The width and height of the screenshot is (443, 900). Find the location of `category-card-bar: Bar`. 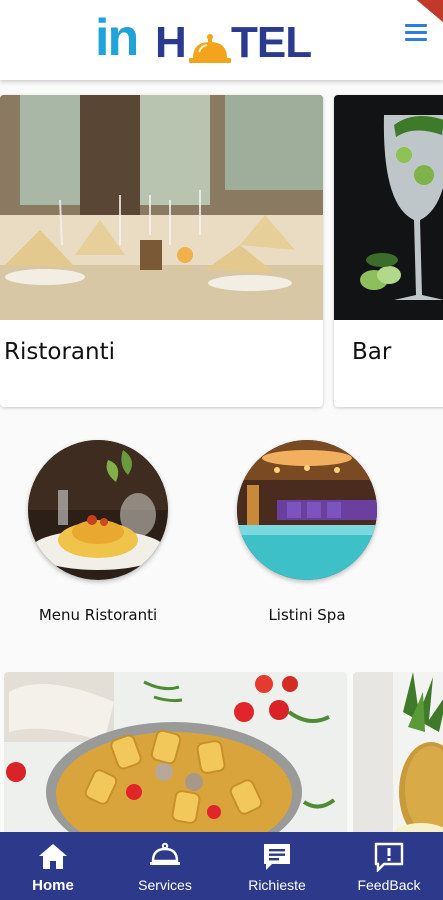

category-card-bar: Bar is located at coordinates (388, 251).